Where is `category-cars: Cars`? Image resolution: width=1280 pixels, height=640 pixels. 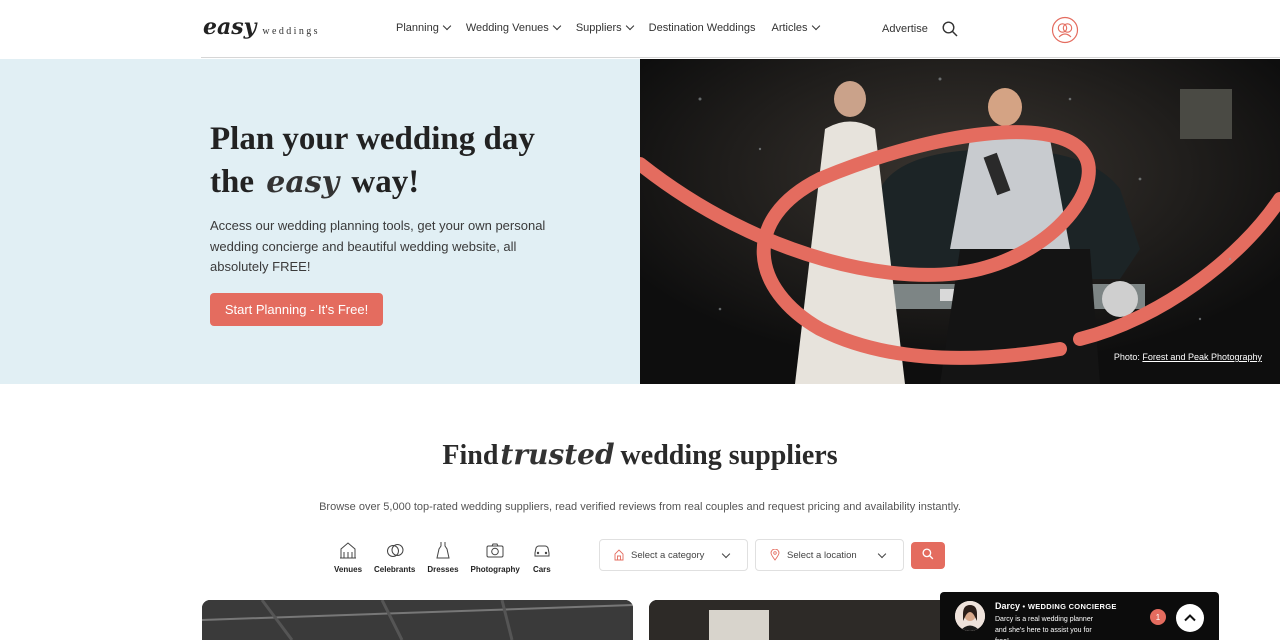 category-cars: Cars is located at coordinates (542, 557).